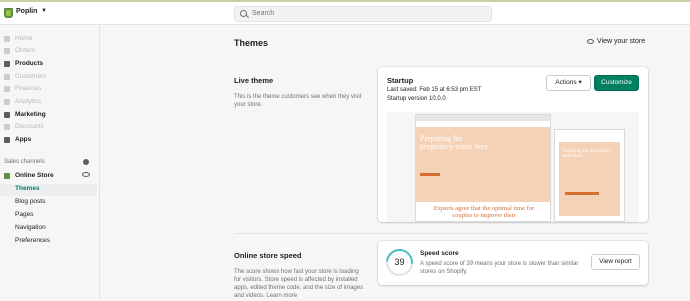 This screenshot has width=690, height=301. Describe the element at coordinates (434, 90) in the screenshot. I see `theme-last-saved: Last saved: Feb 15 at 6:53 pm EST` at that location.